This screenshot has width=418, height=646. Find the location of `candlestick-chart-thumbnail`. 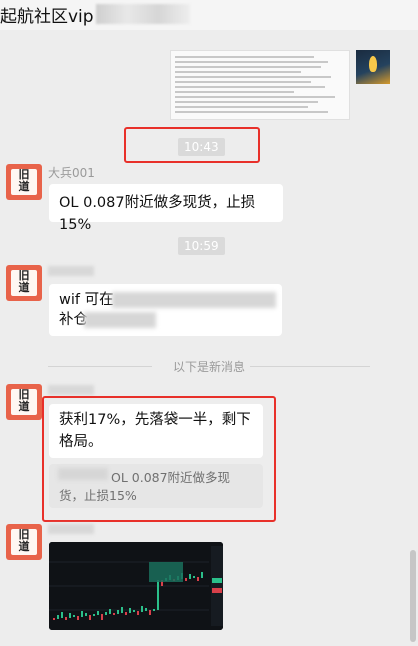

candlestick-chart-thumbnail is located at coordinates (136, 586).